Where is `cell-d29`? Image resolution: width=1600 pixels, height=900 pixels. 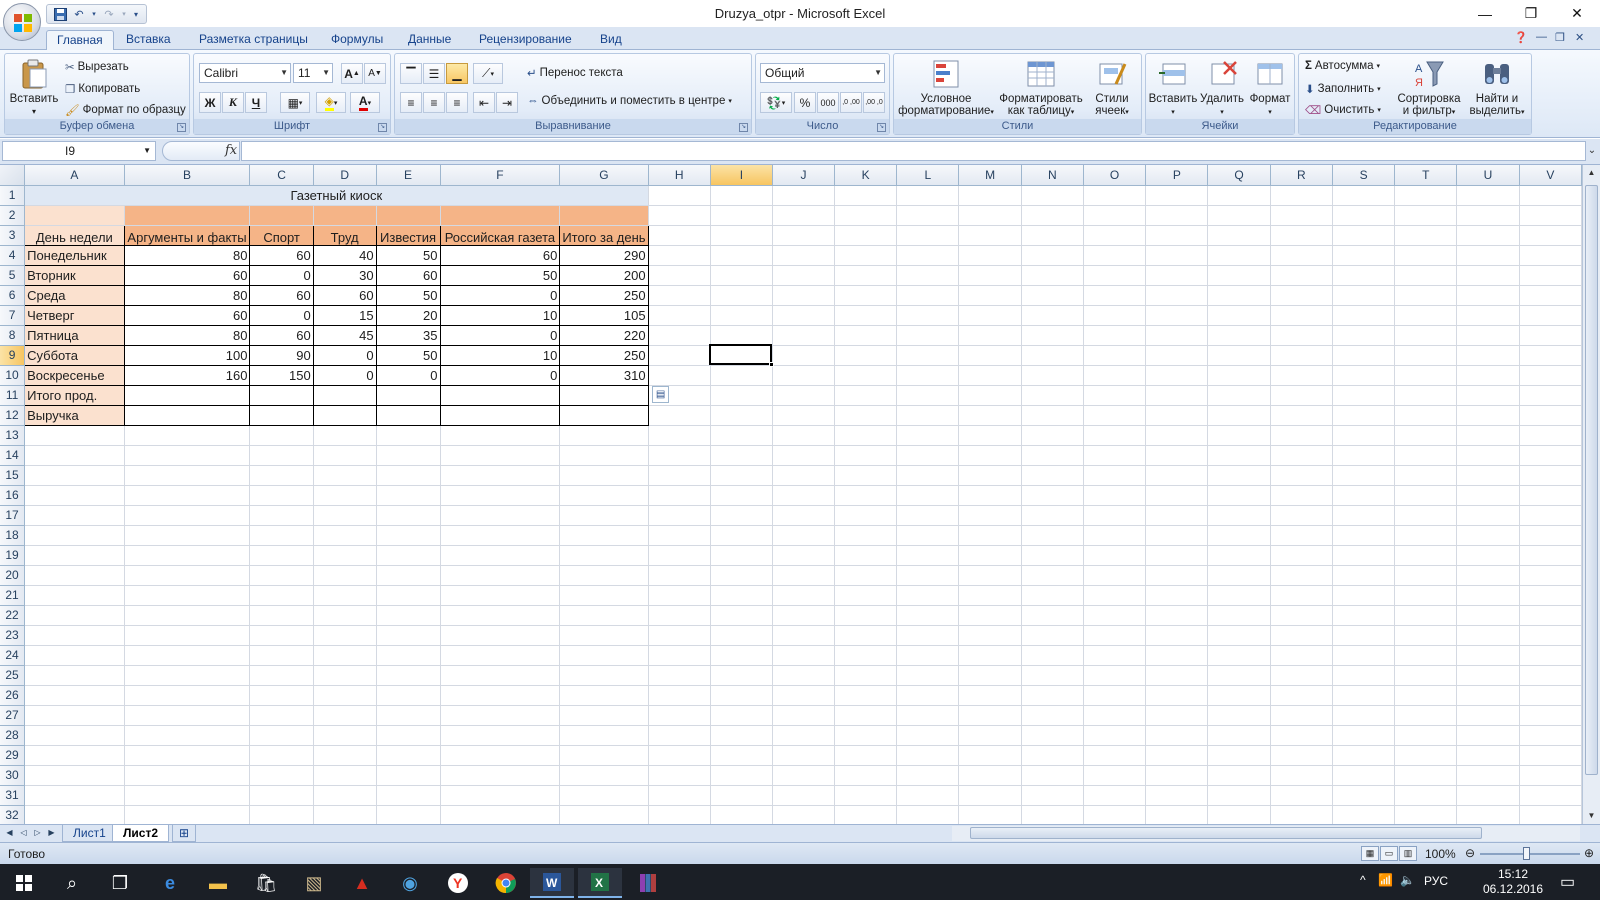
cell-d29 is located at coordinates (345, 755).